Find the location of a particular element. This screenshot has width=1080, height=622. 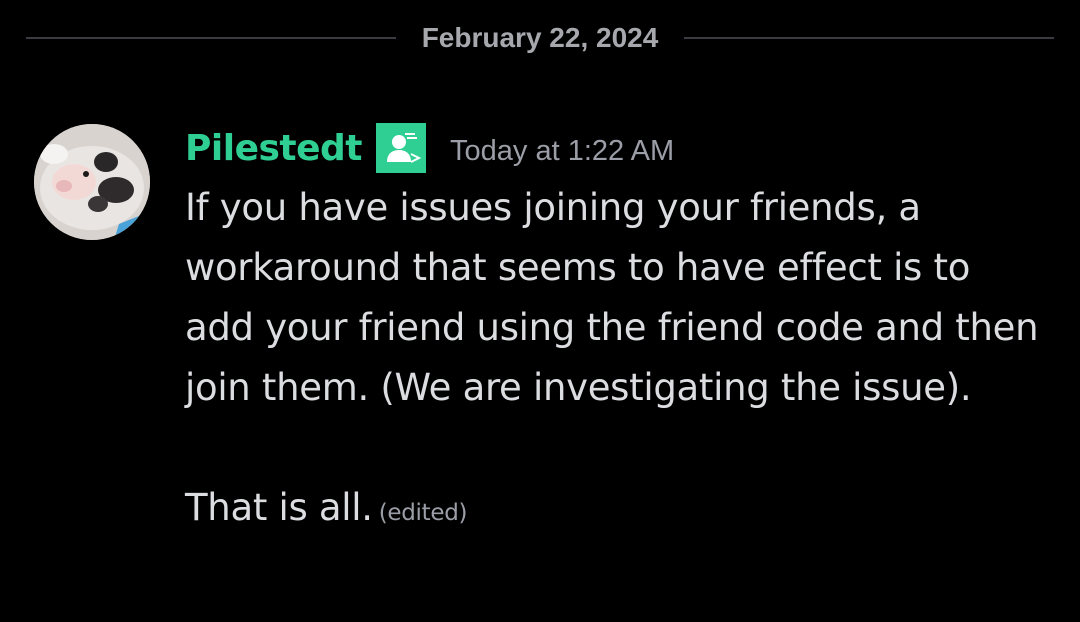

avatar is located at coordinates (92, 182).